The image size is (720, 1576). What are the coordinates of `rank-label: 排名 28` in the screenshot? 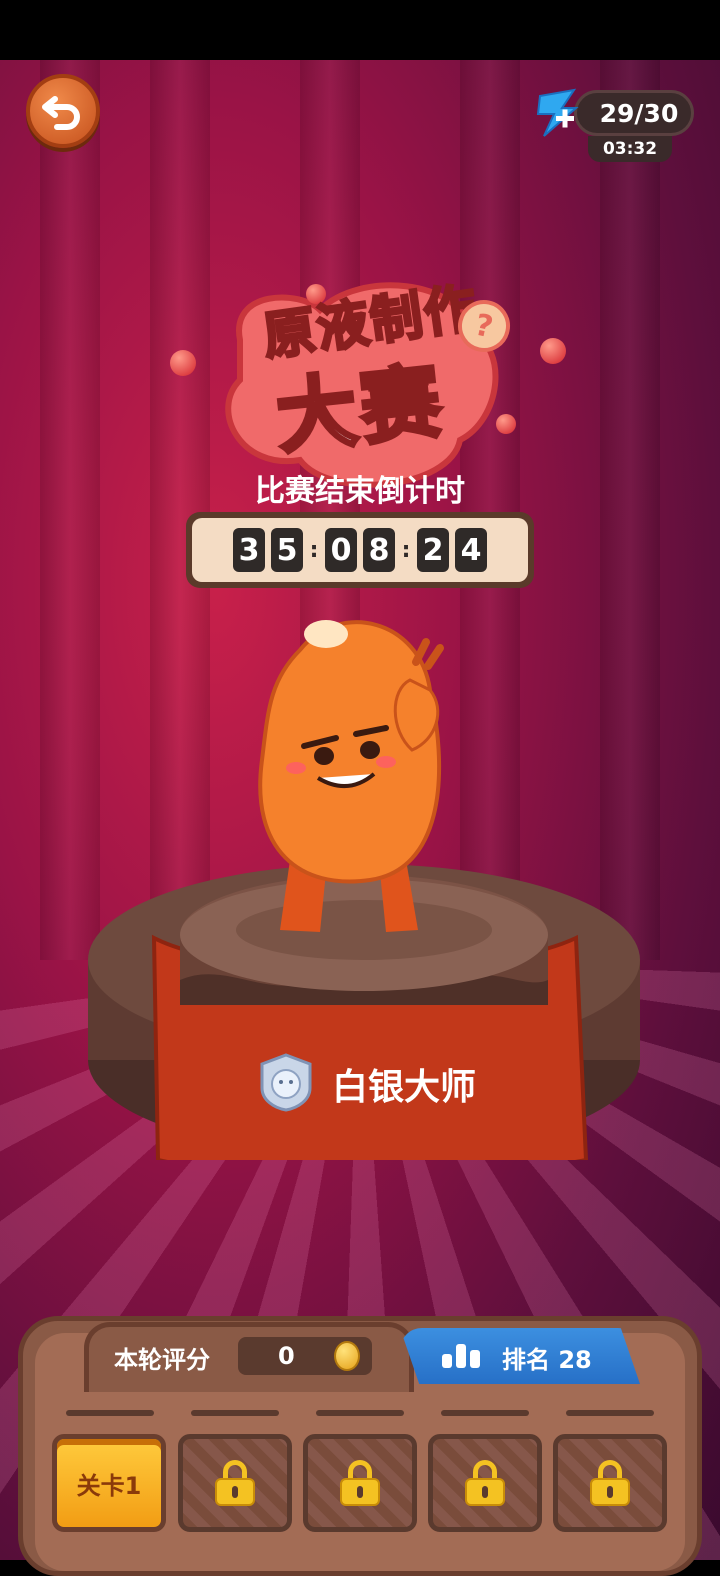 It's located at (547, 1357).